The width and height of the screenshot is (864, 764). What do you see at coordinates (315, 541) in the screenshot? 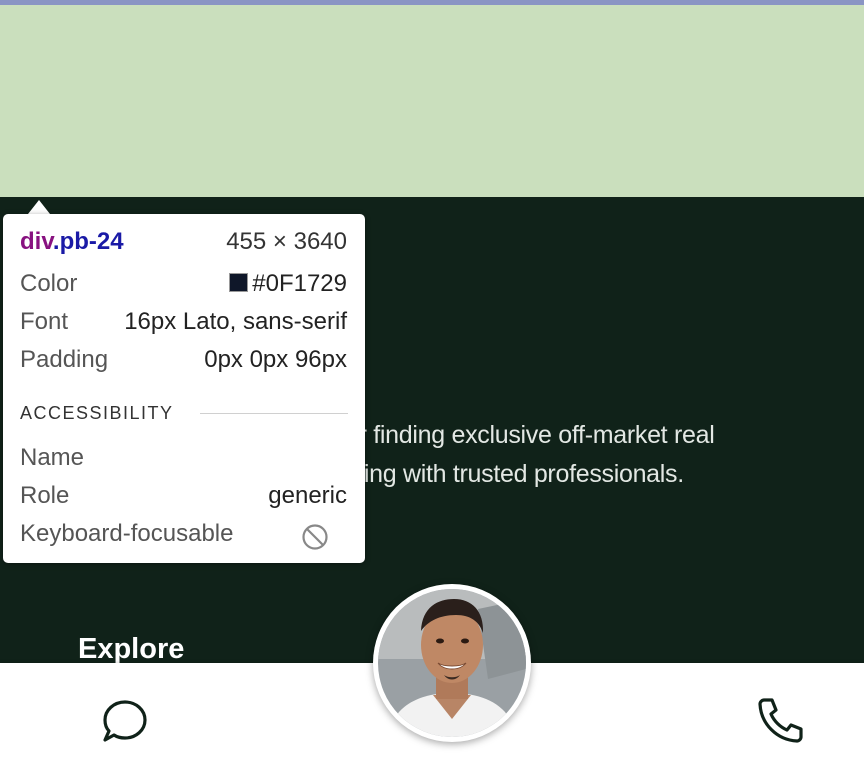
I see `not-allowed-icon` at bounding box center [315, 541].